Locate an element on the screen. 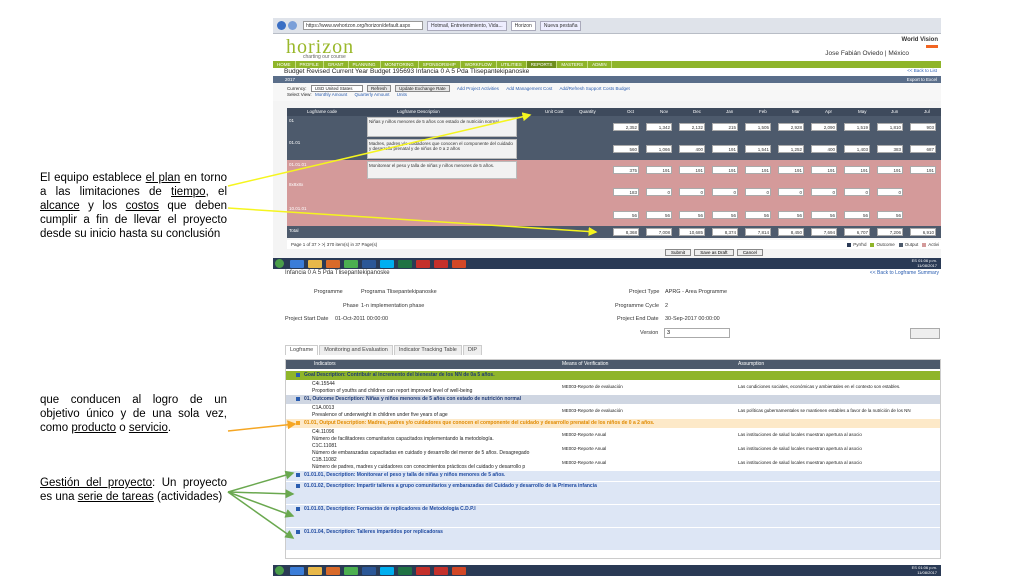 The height and width of the screenshot is (576, 1024). view-units: Units is located at coordinates (402, 94).